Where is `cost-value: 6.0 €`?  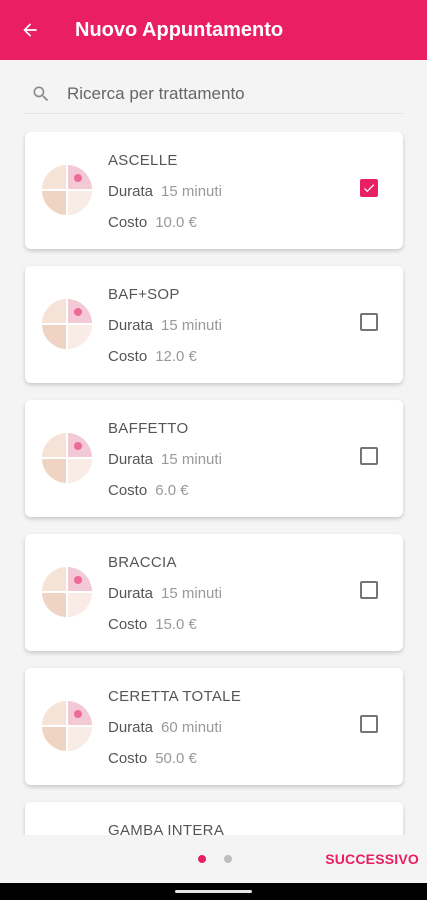
cost-value: 6.0 € is located at coordinates (172, 490).